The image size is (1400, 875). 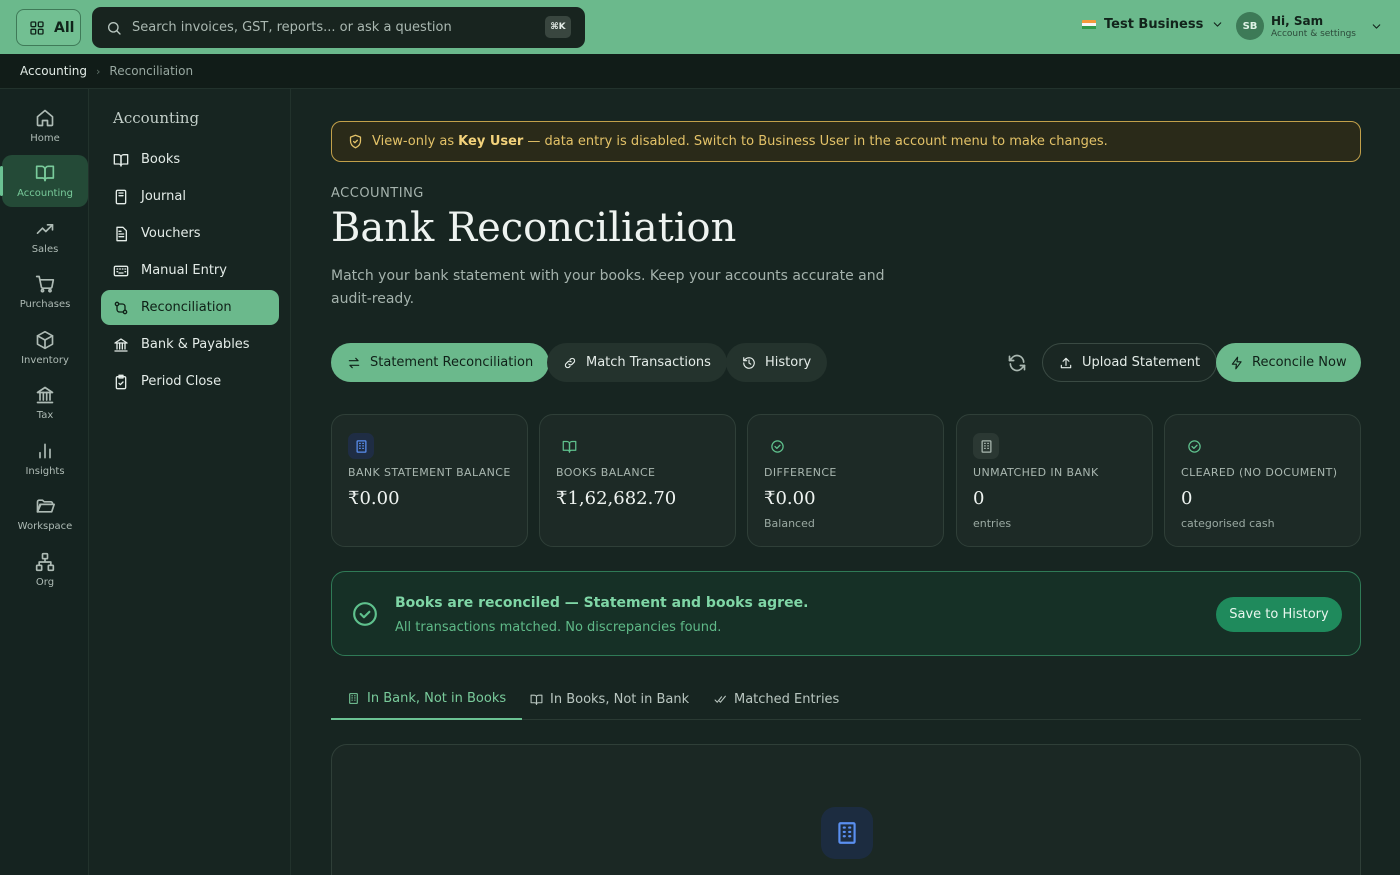 What do you see at coordinates (121, 308) in the screenshot?
I see `git-compare-icon` at bounding box center [121, 308].